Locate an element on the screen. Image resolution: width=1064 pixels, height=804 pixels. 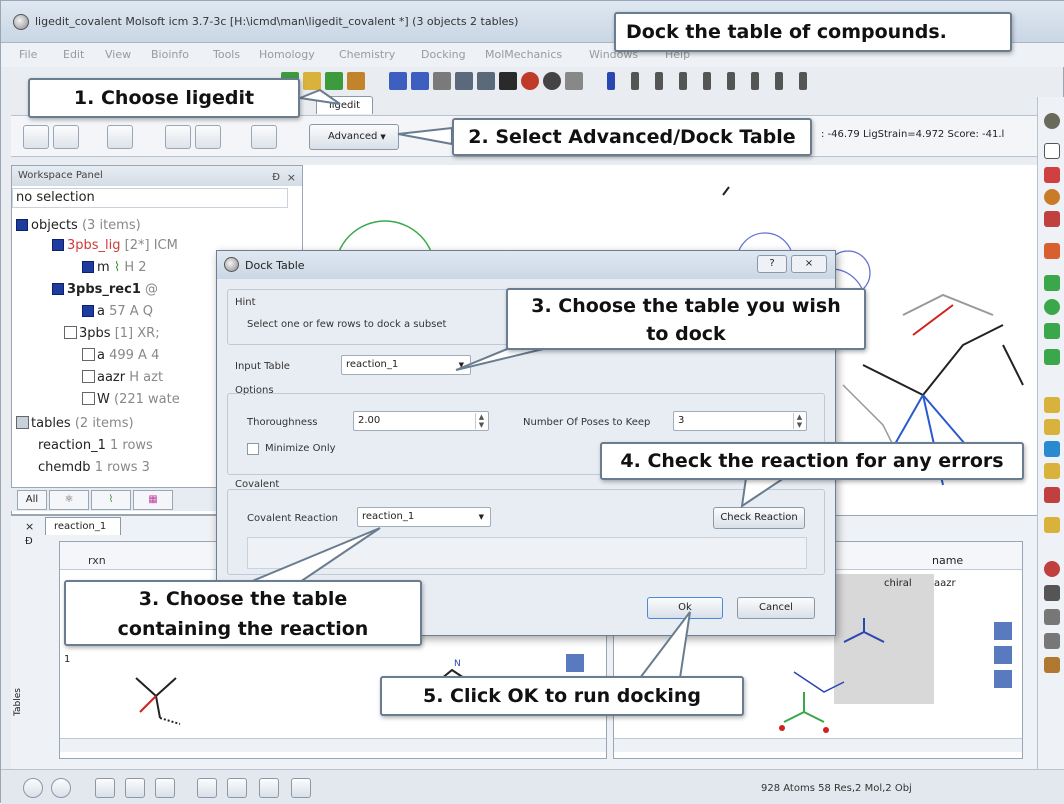
tree-objects: objects (3 items) is located at coordinates (78, 225).